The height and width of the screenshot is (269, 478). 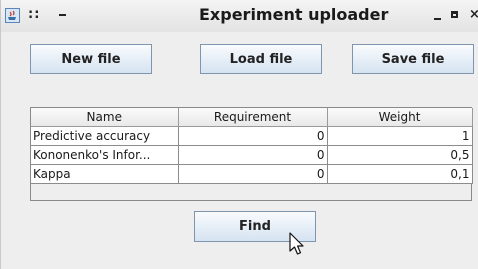 I want to click on new-file-button: New file, so click(x=91, y=59).